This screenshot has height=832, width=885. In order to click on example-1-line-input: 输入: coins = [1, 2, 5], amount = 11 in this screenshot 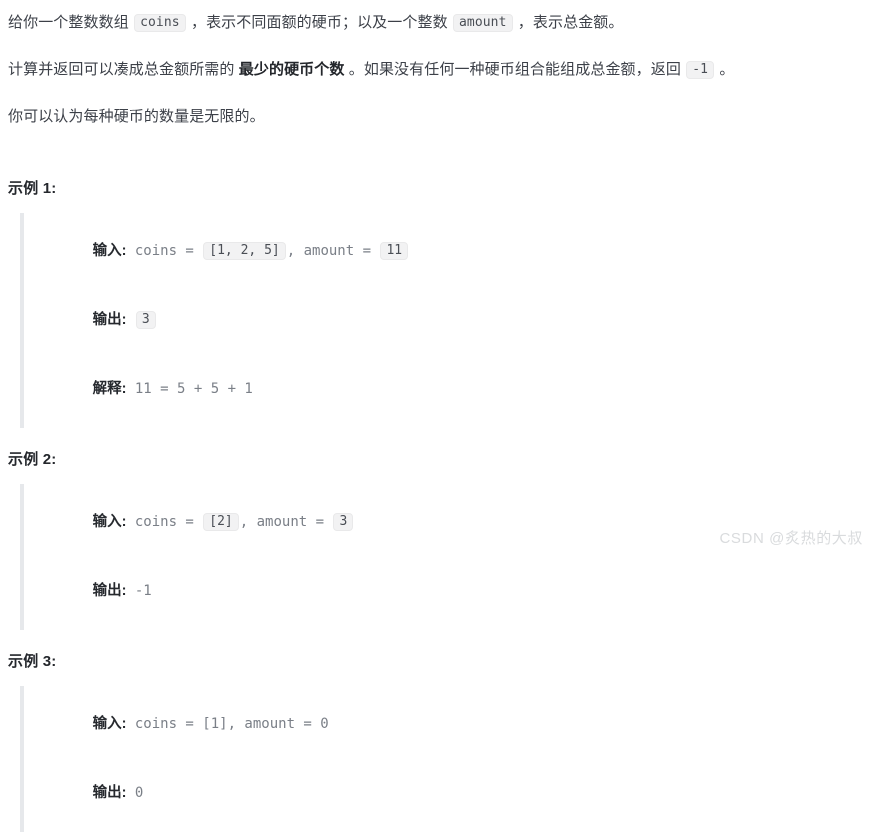, I will do `click(459, 251)`.